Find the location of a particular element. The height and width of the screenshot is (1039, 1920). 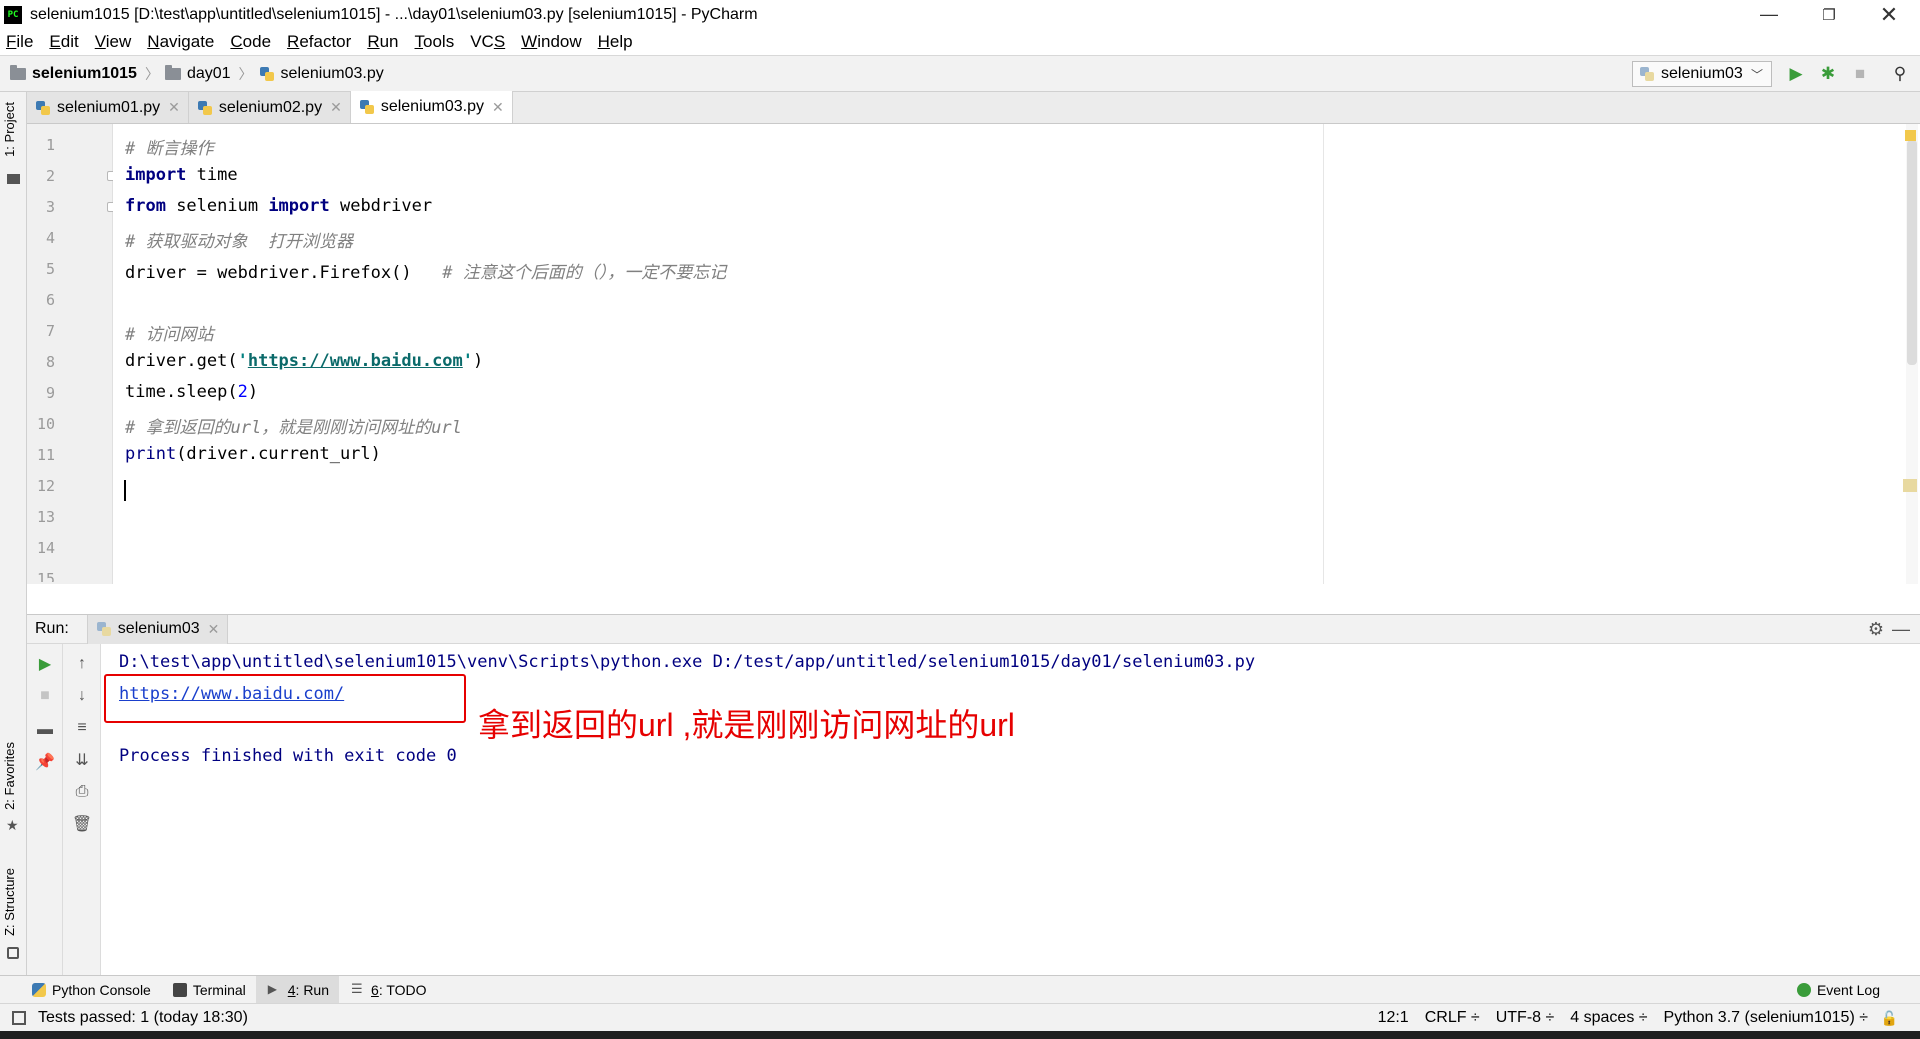

menu-refactor: Refactor is located at coordinates (319, 42).